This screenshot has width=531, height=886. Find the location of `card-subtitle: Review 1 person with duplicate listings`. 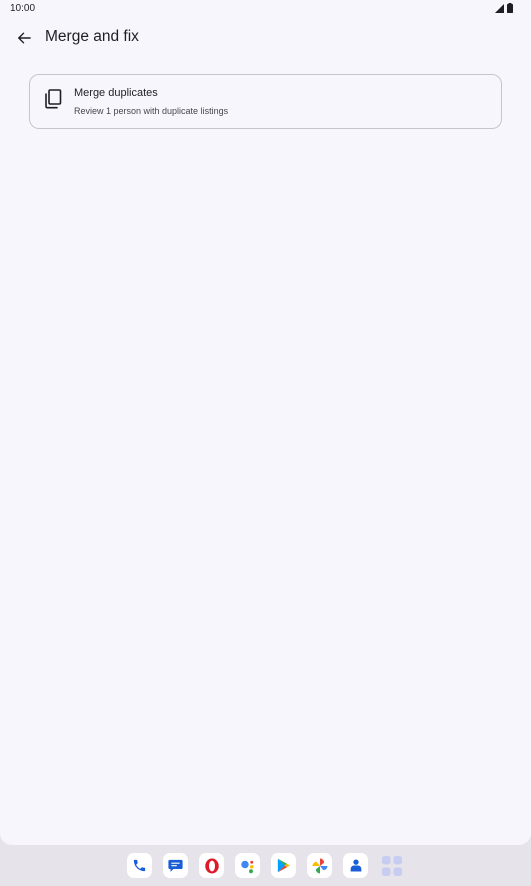

card-subtitle: Review 1 person with duplicate listings is located at coordinates (151, 111).